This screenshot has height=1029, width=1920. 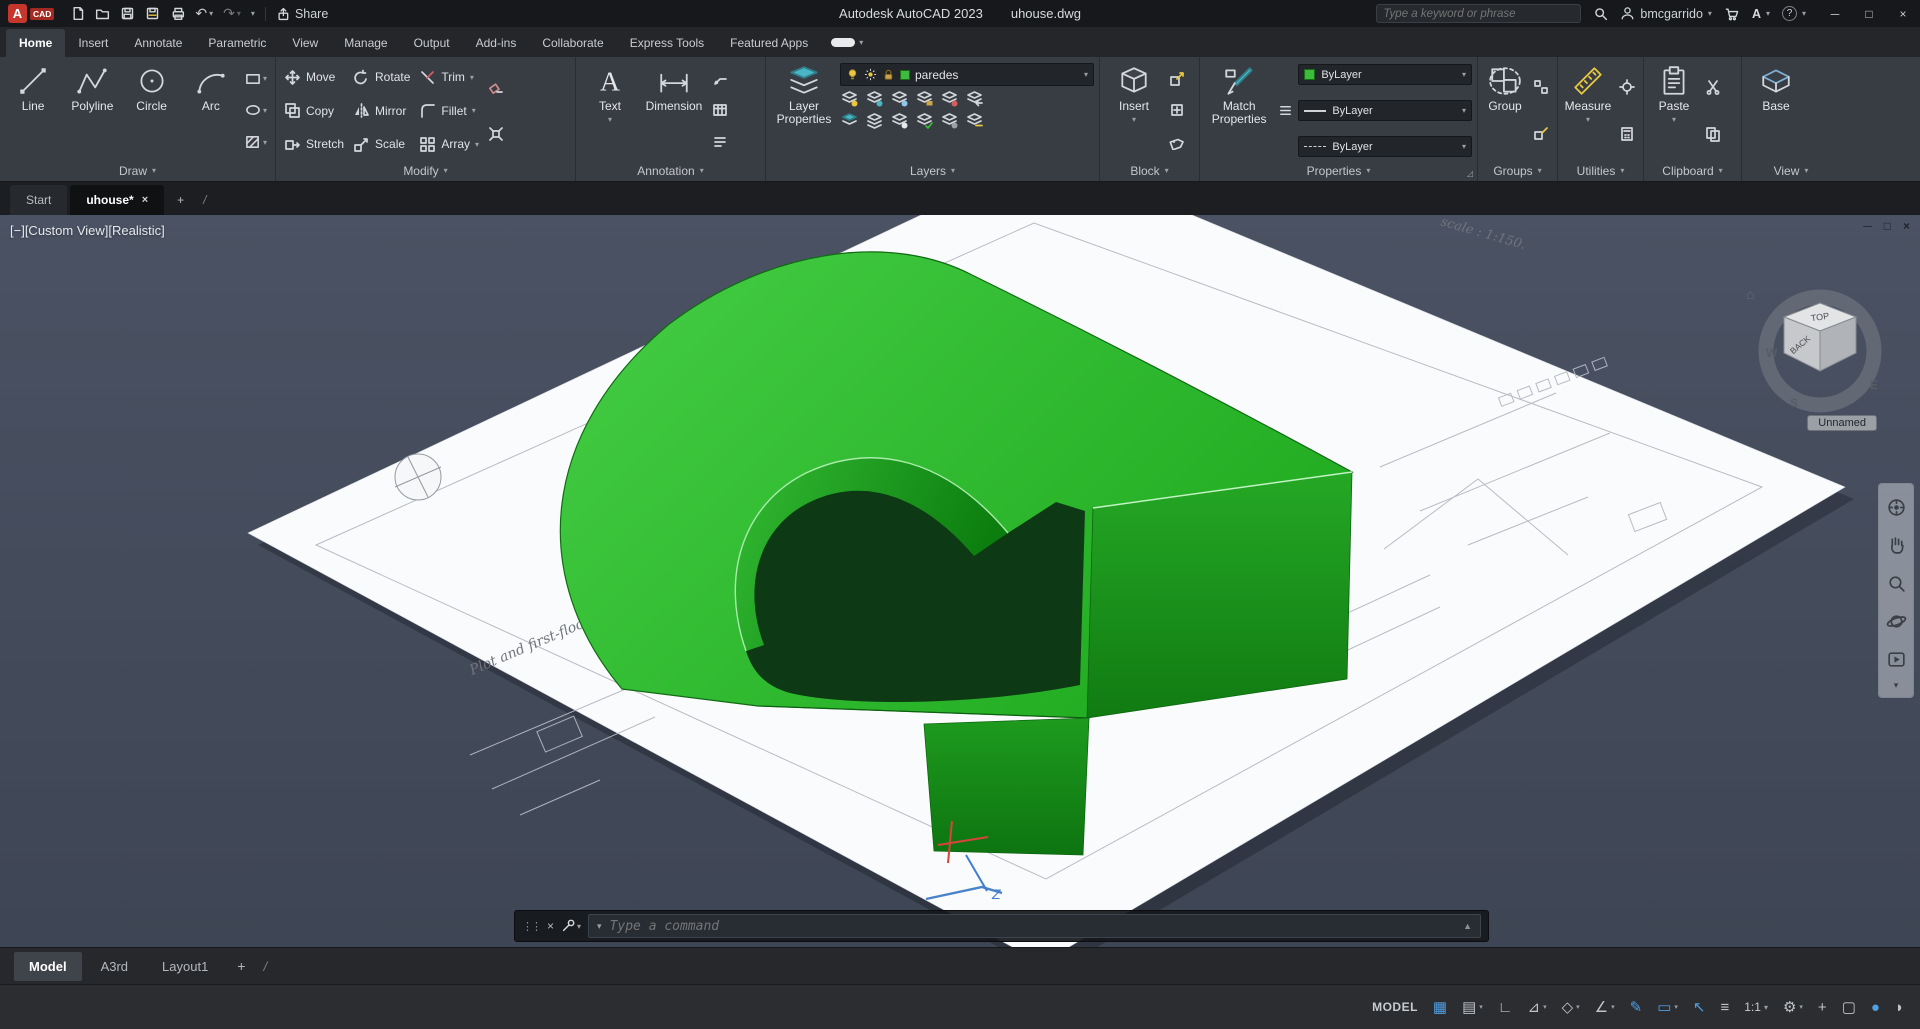 What do you see at coordinates (1505, 1007) in the screenshot?
I see `ortho-toggle: ∟` at bounding box center [1505, 1007].